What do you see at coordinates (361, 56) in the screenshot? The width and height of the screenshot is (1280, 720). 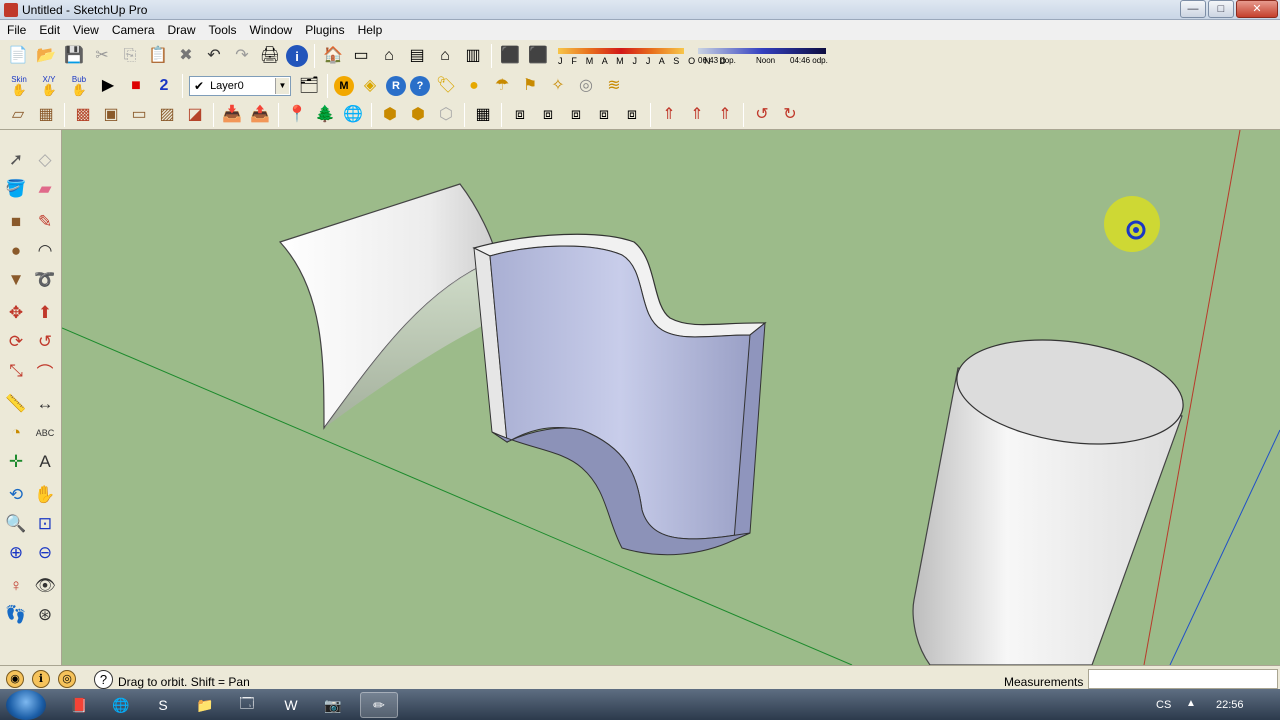 I see `view-top-icon: ▭` at bounding box center [361, 56].